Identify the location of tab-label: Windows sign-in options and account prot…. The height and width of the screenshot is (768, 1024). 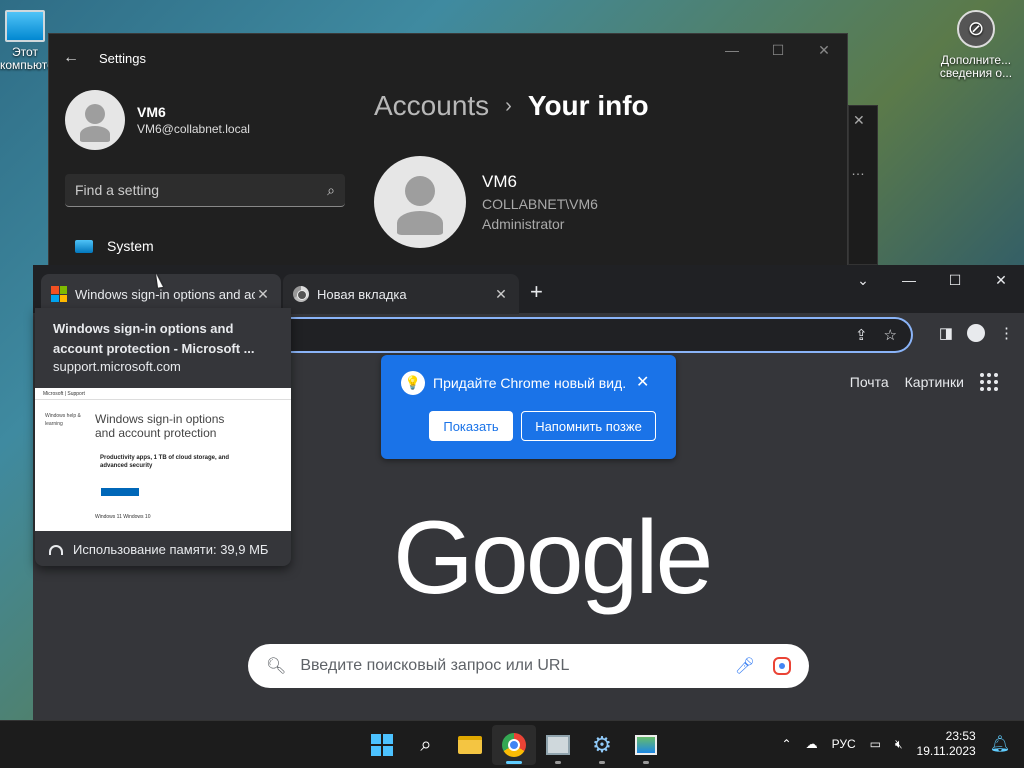
(165, 294).